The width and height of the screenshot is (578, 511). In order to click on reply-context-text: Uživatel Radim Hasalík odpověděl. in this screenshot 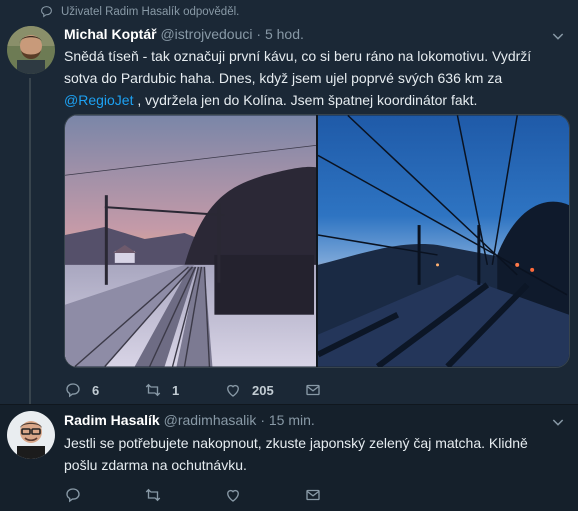, I will do `click(150, 11)`.